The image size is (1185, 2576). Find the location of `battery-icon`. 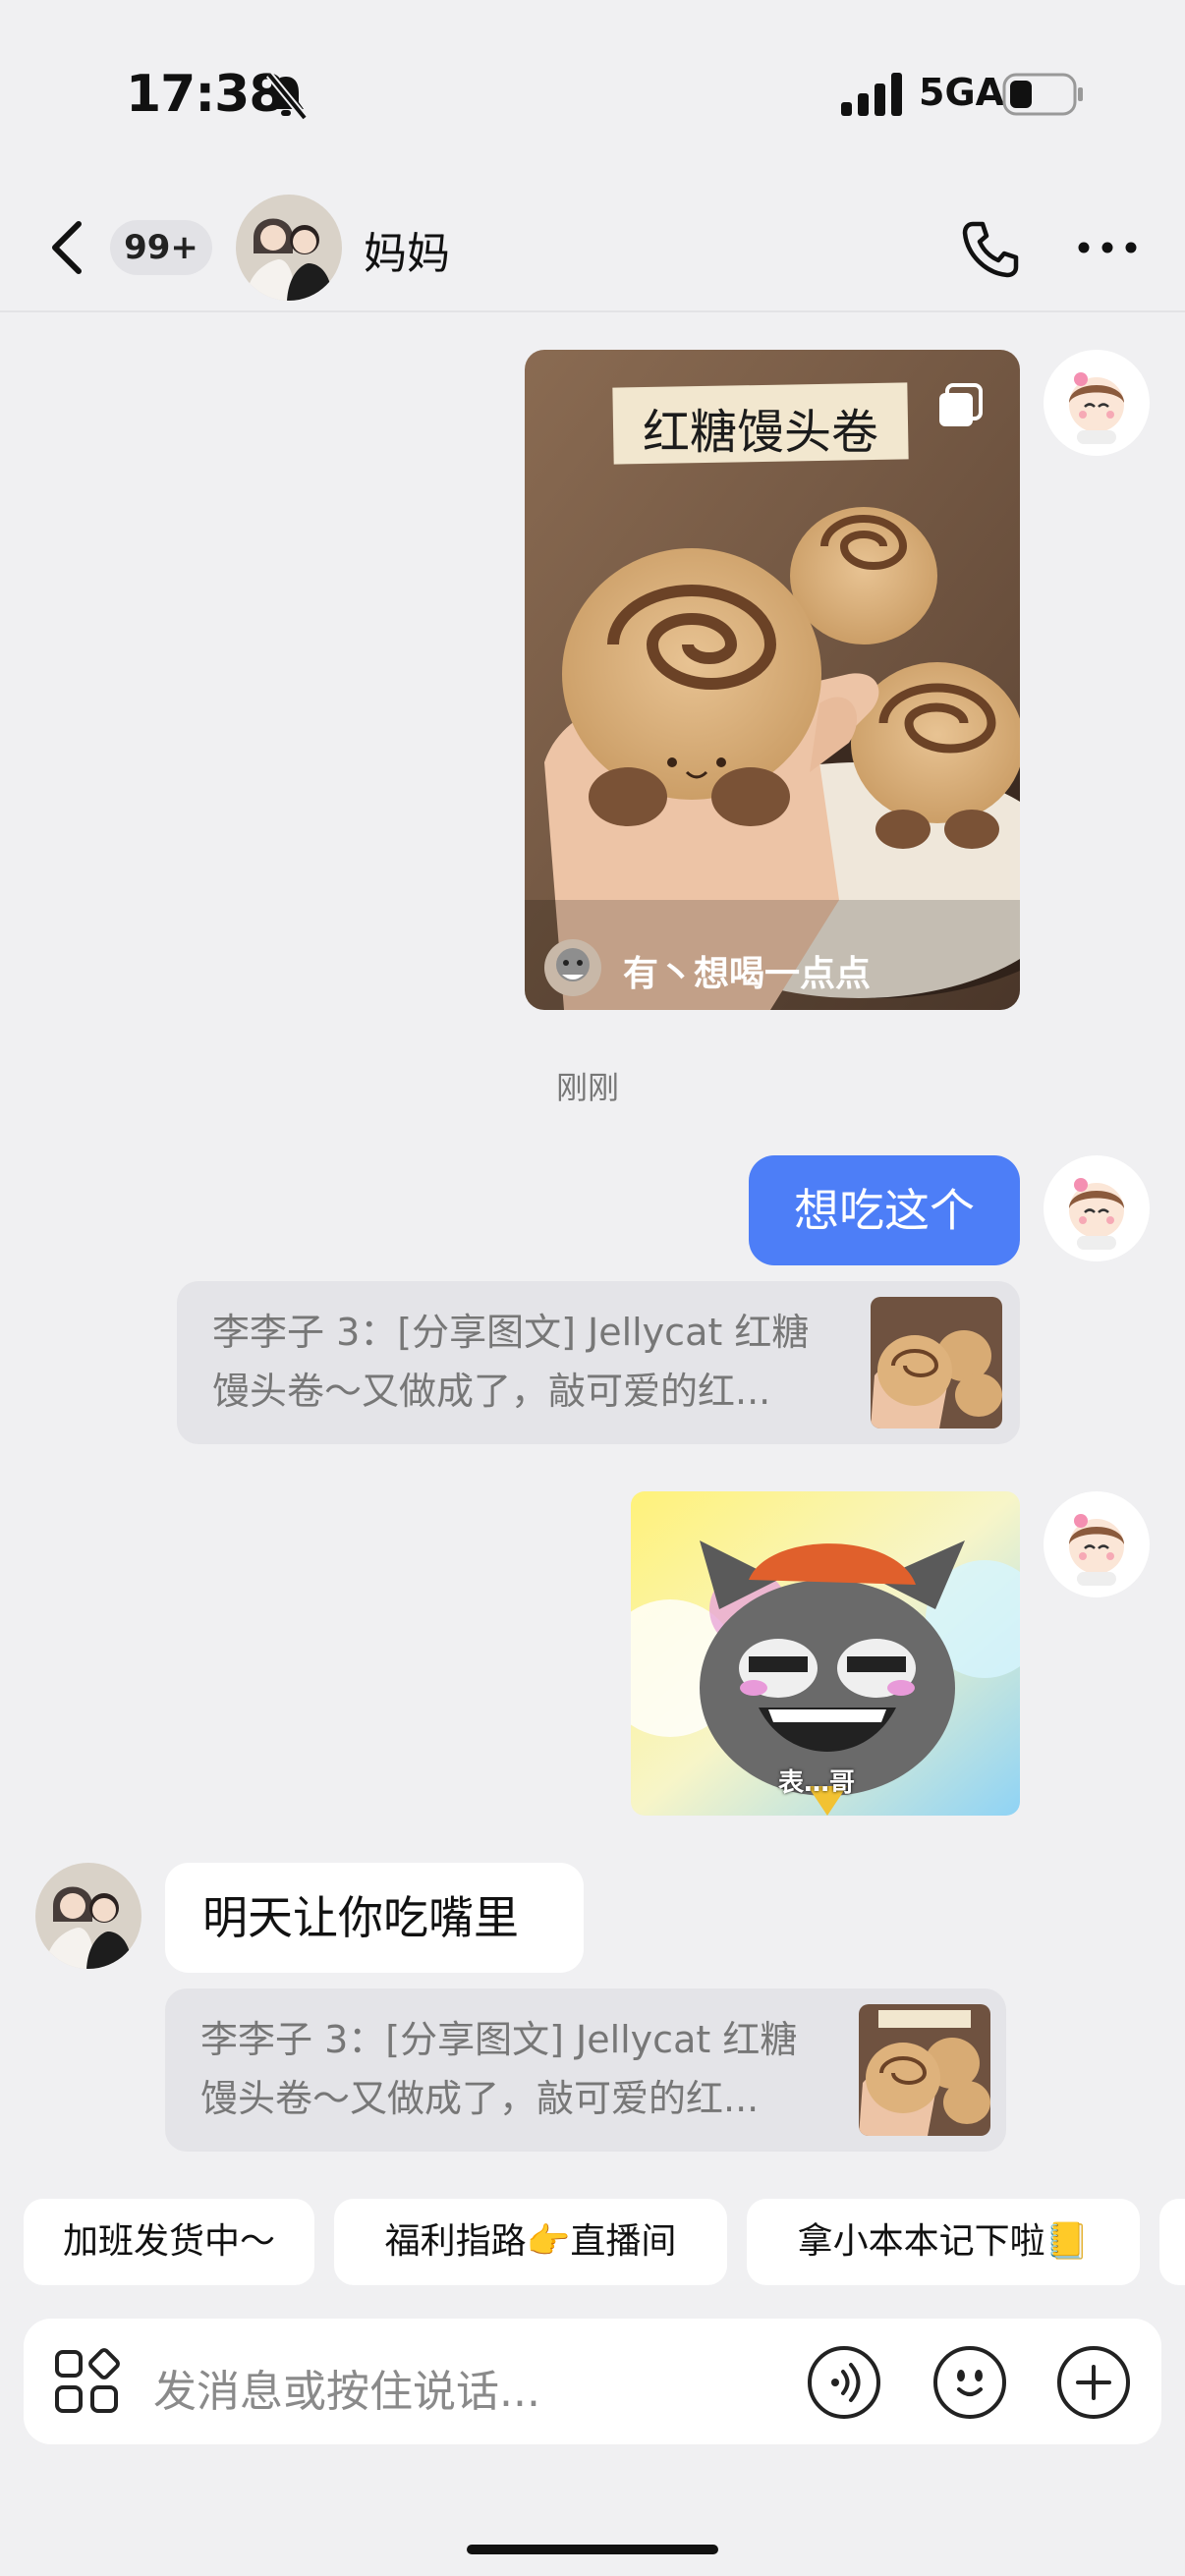

battery-icon is located at coordinates (1042, 94).